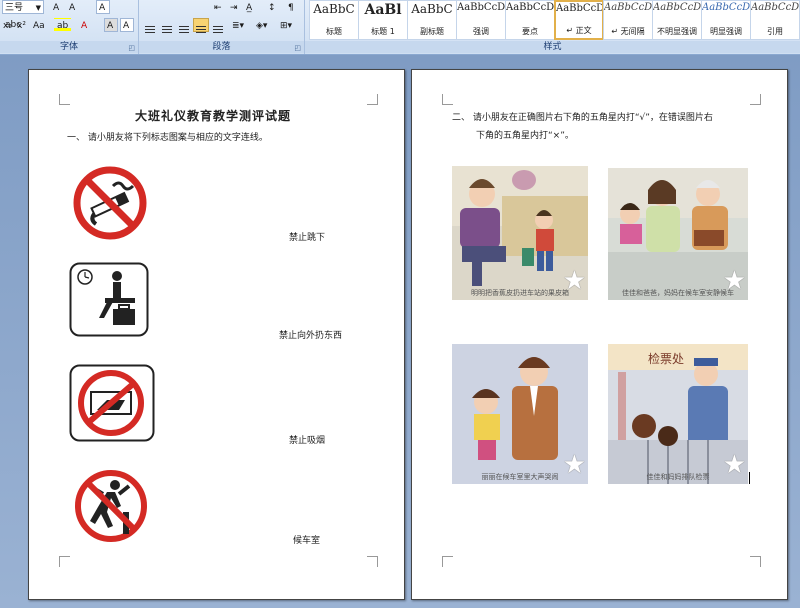 This screenshot has height=608, width=800. I want to click on distribute-icon, so click(218, 26).